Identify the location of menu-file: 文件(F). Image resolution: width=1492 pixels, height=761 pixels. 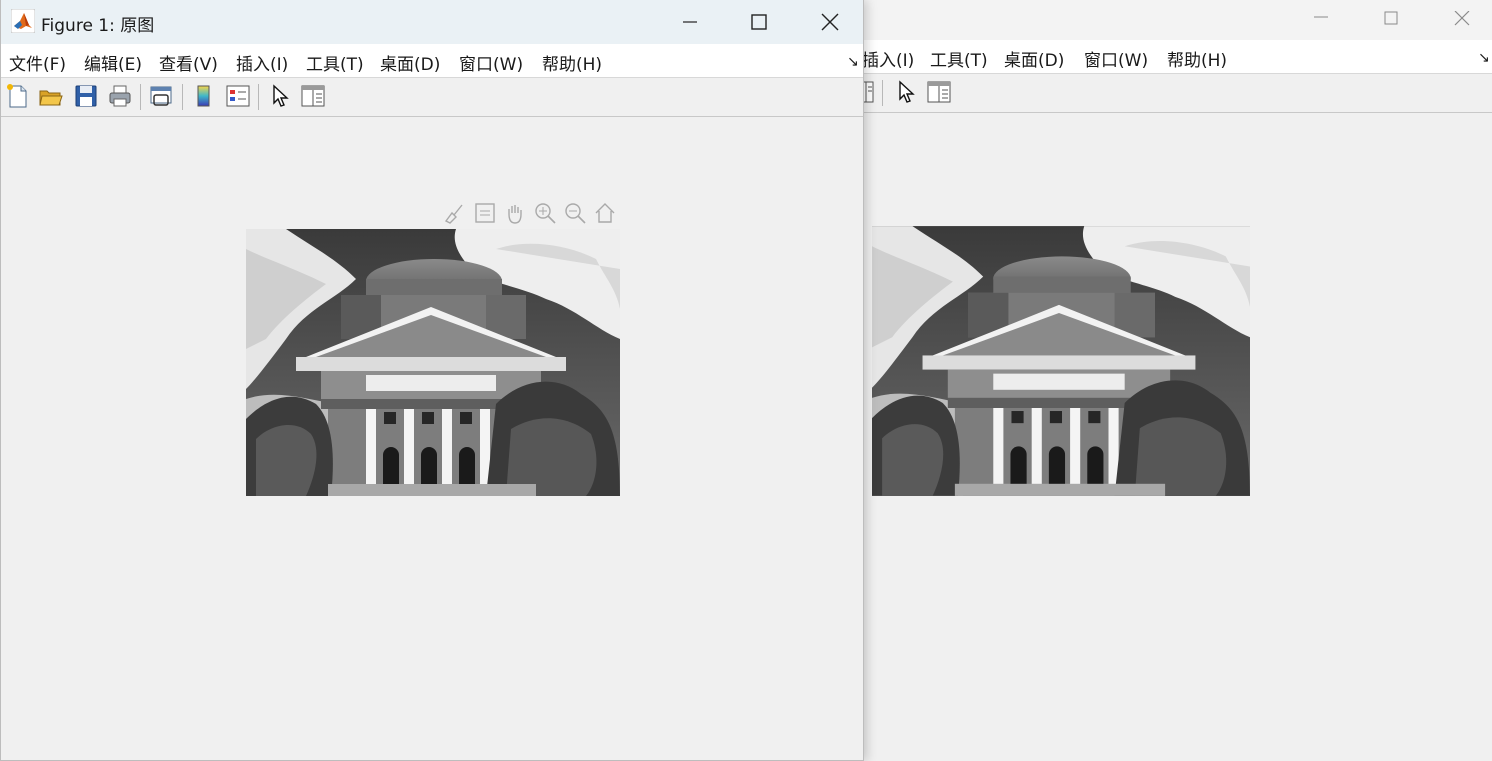
(37, 62).